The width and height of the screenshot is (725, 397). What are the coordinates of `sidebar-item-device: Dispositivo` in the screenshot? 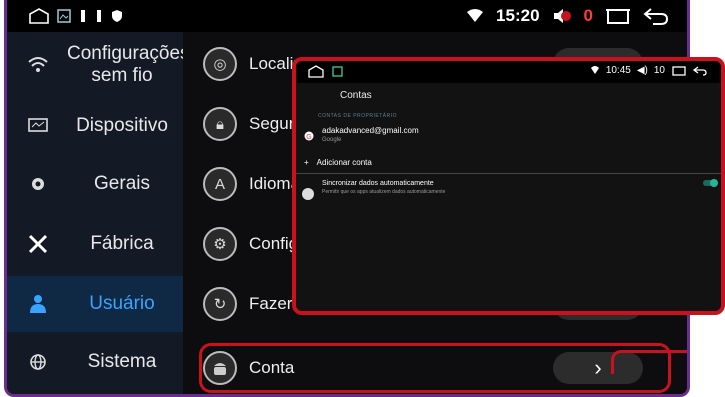 It's located at (95, 126).